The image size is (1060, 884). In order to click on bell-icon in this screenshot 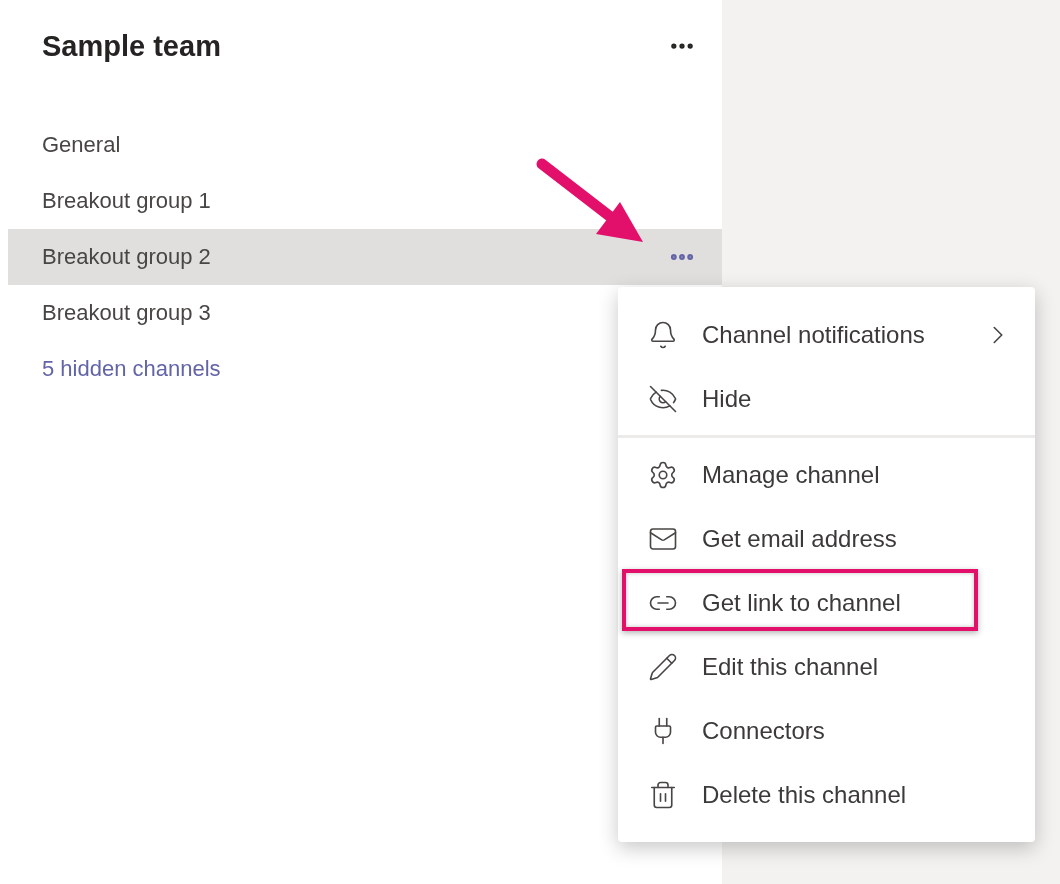, I will do `click(663, 335)`.